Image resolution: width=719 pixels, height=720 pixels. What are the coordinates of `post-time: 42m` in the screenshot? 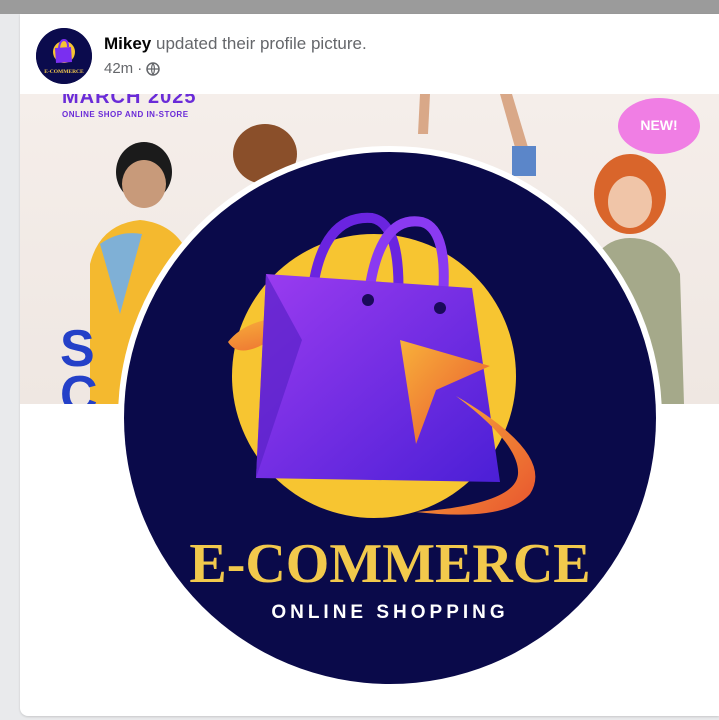 It's located at (118, 68).